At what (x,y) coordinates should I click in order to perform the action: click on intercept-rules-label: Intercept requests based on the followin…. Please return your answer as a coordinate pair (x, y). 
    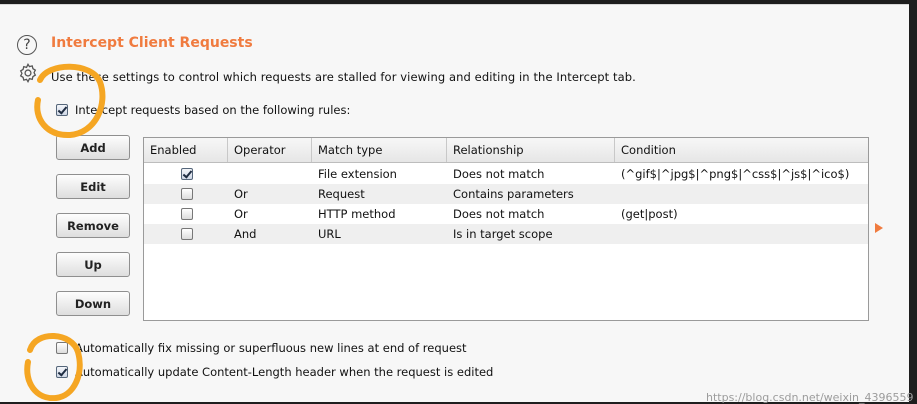
    Looking at the image, I should click on (213, 110).